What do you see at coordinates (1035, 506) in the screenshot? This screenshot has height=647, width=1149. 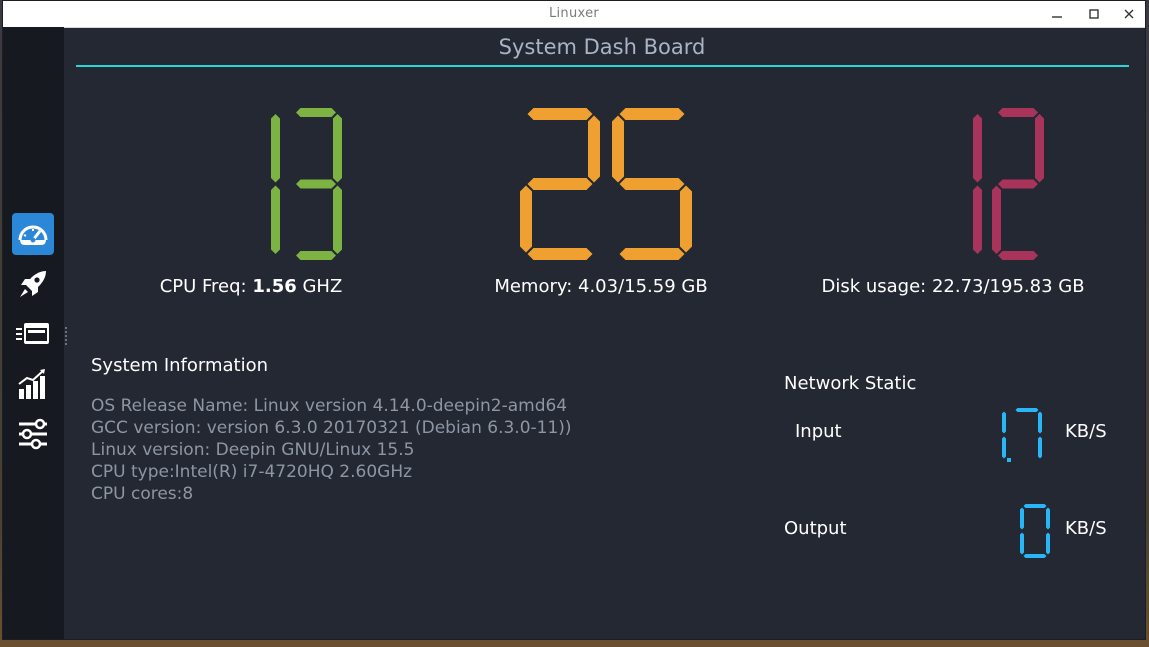 I see `network-output-lcd-segment-a` at bounding box center [1035, 506].